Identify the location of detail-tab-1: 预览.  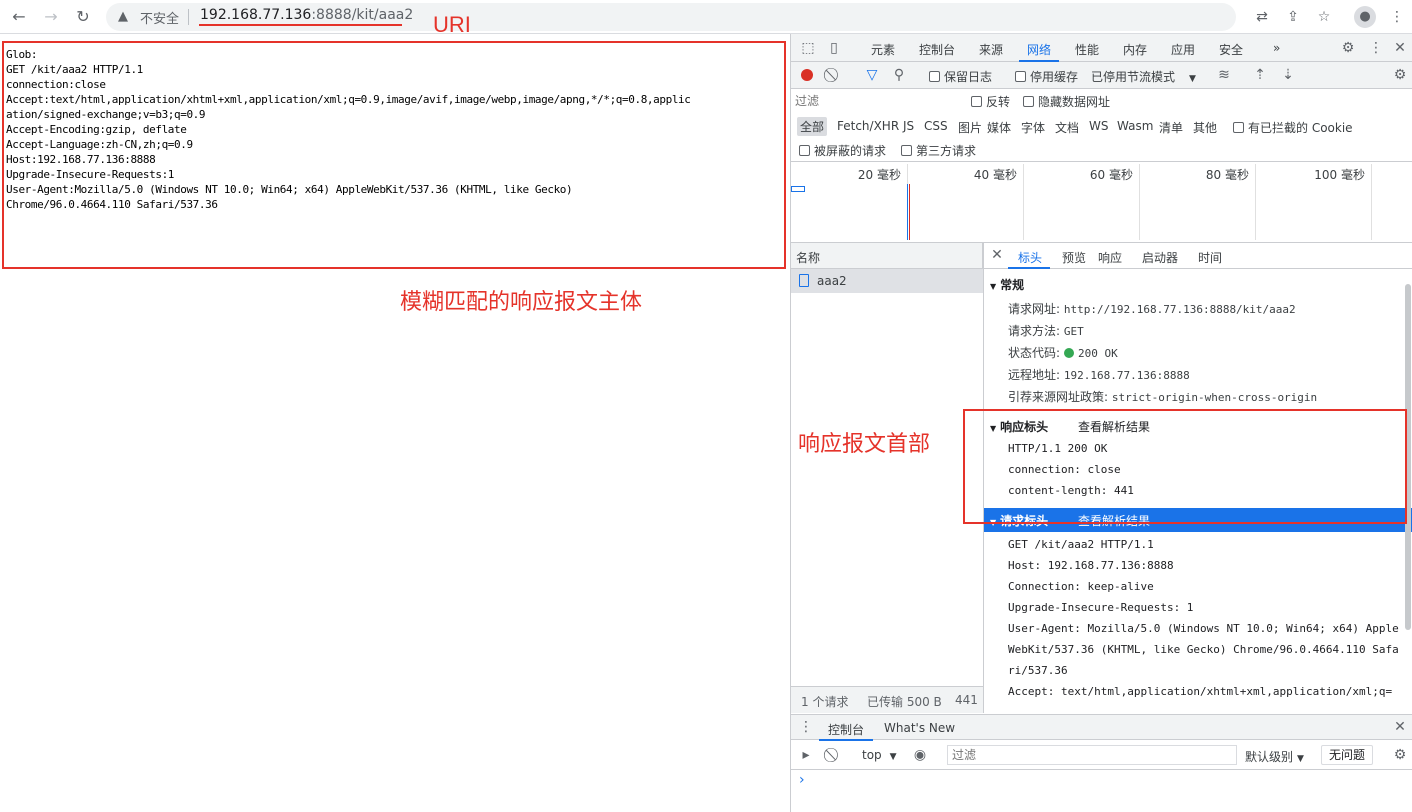
(1074, 257).